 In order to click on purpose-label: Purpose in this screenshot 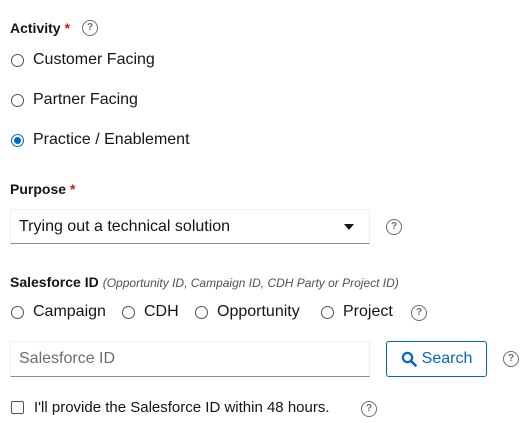, I will do `click(38, 189)`.